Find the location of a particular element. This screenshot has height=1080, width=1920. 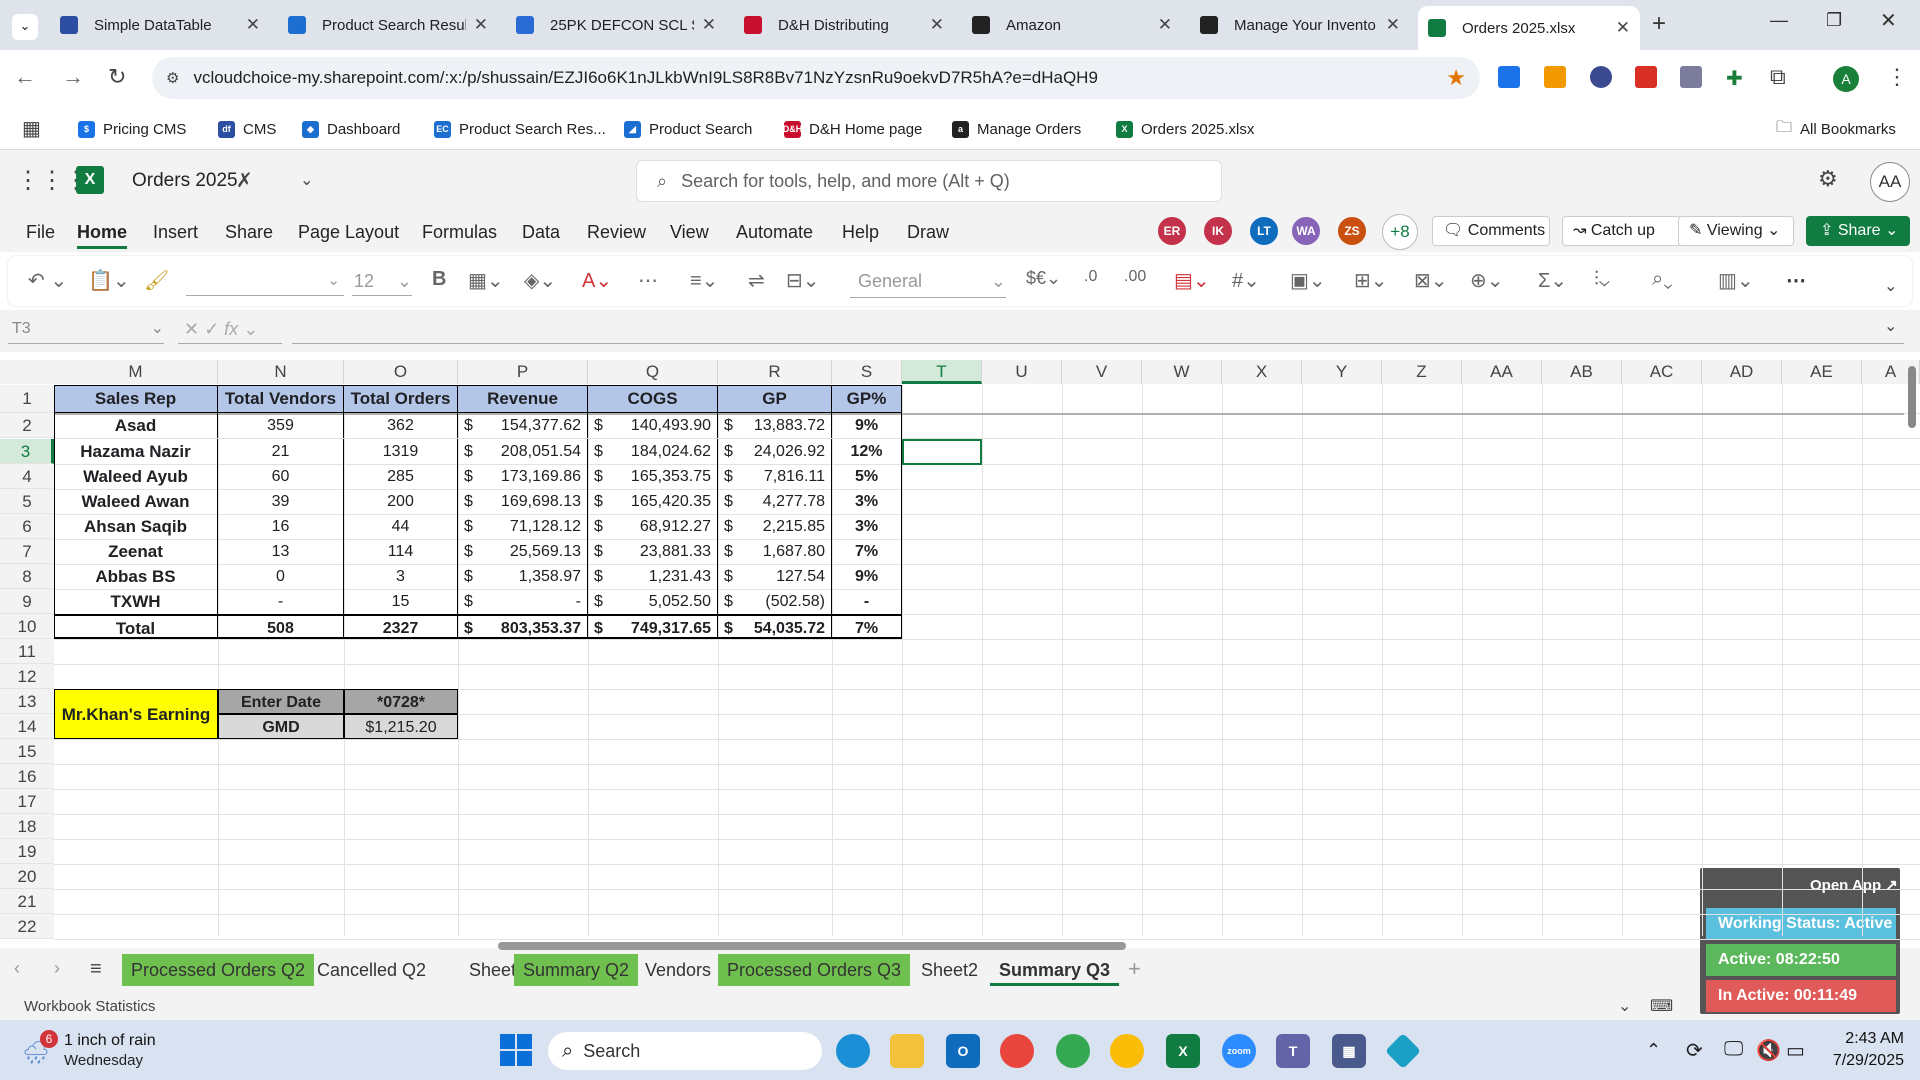

vertical-scrollbar is located at coordinates (1912, 397).